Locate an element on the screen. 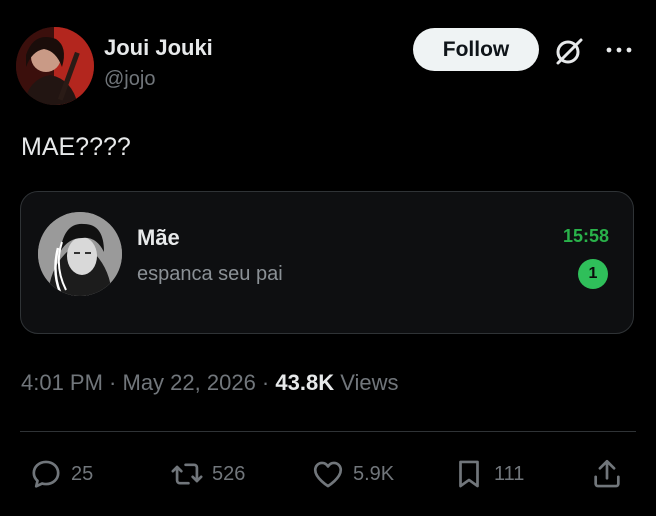 The width and height of the screenshot is (656, 516). message-time: 15:58 is located at coordinates (585, 236).